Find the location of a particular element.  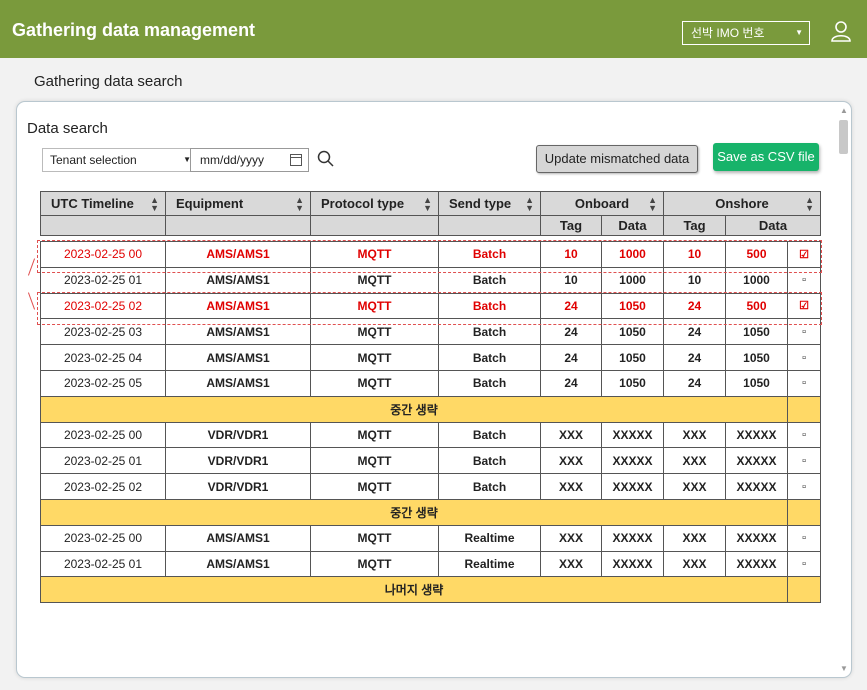

scroll-up-icon: ▲ is located at coordinates (844, 110).